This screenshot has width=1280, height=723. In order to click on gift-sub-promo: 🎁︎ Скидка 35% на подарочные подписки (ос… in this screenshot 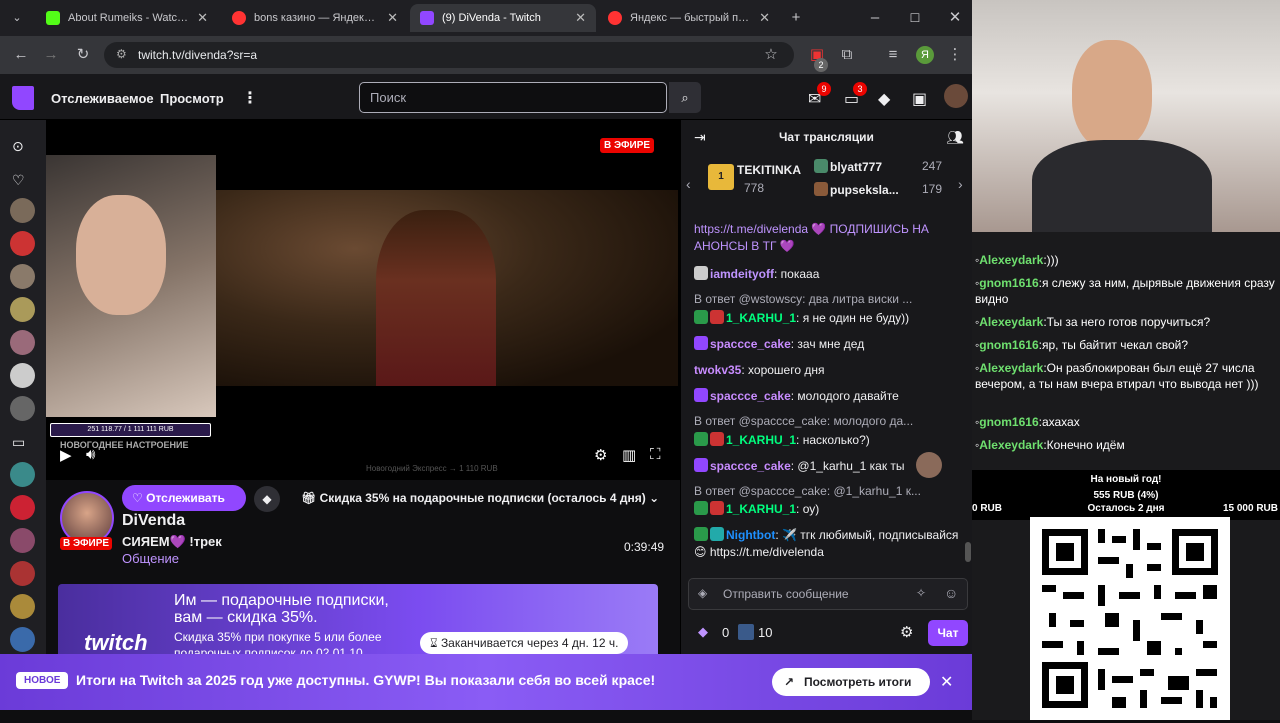, I will do `click(485, 498)`.